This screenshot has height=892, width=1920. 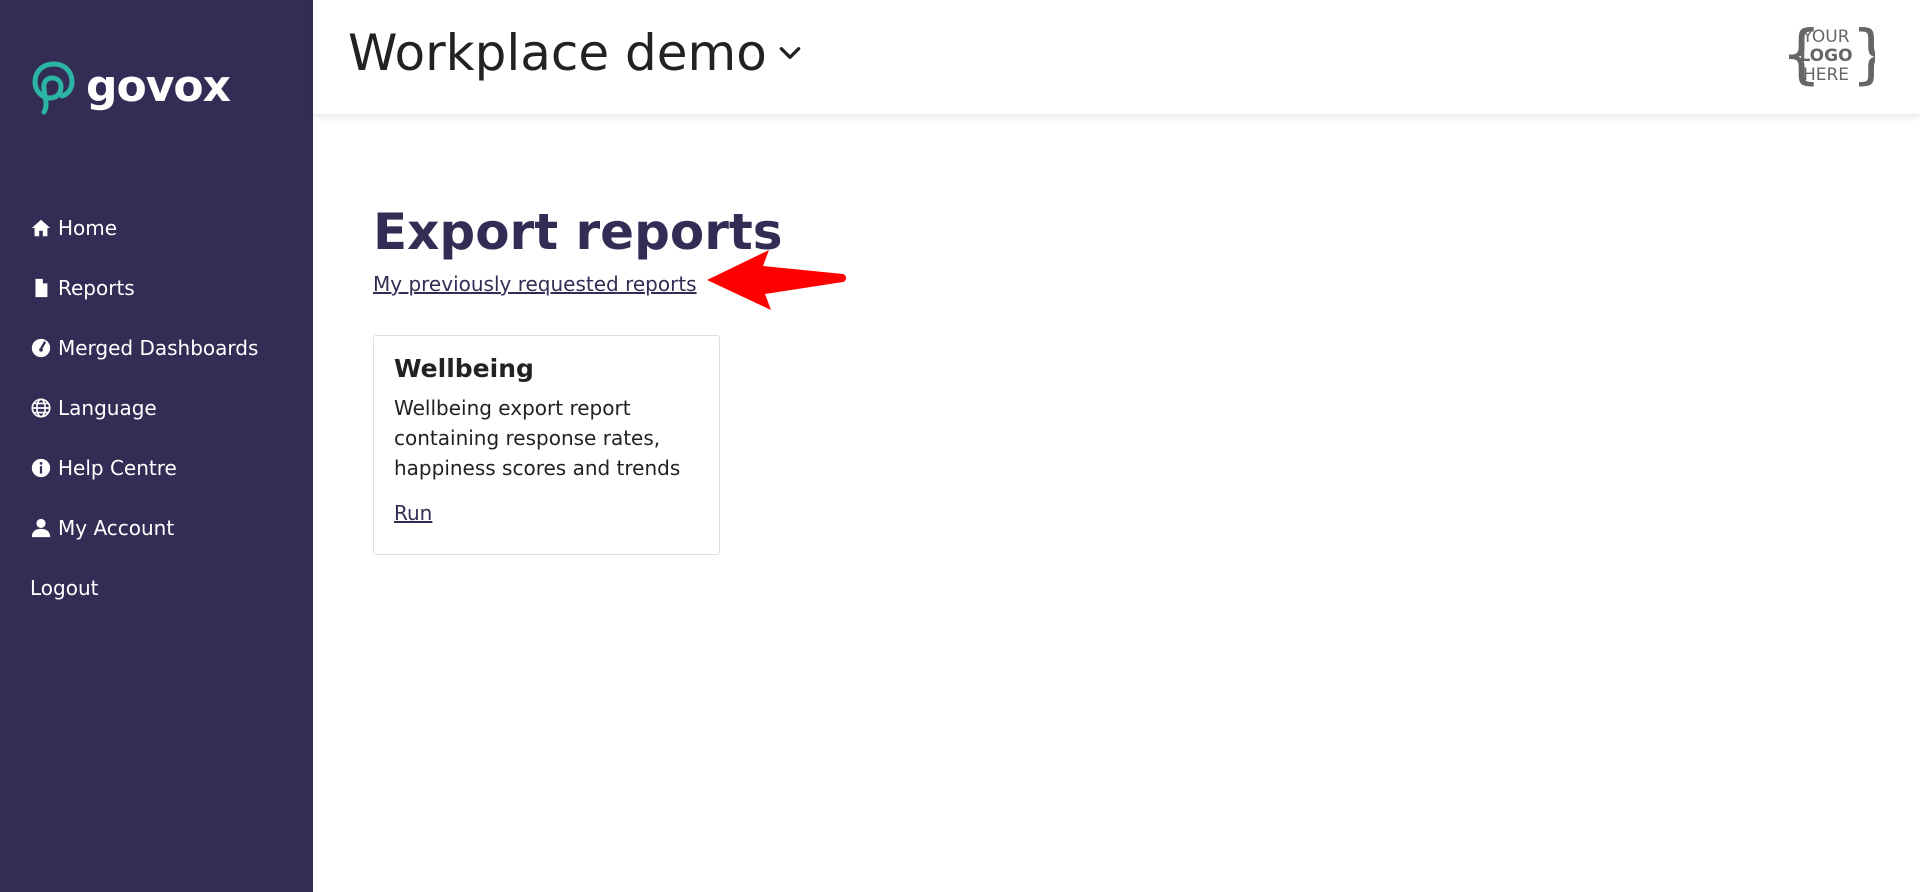 I want to click on sidebar-item-home: Home, so click(x=144, y=228).